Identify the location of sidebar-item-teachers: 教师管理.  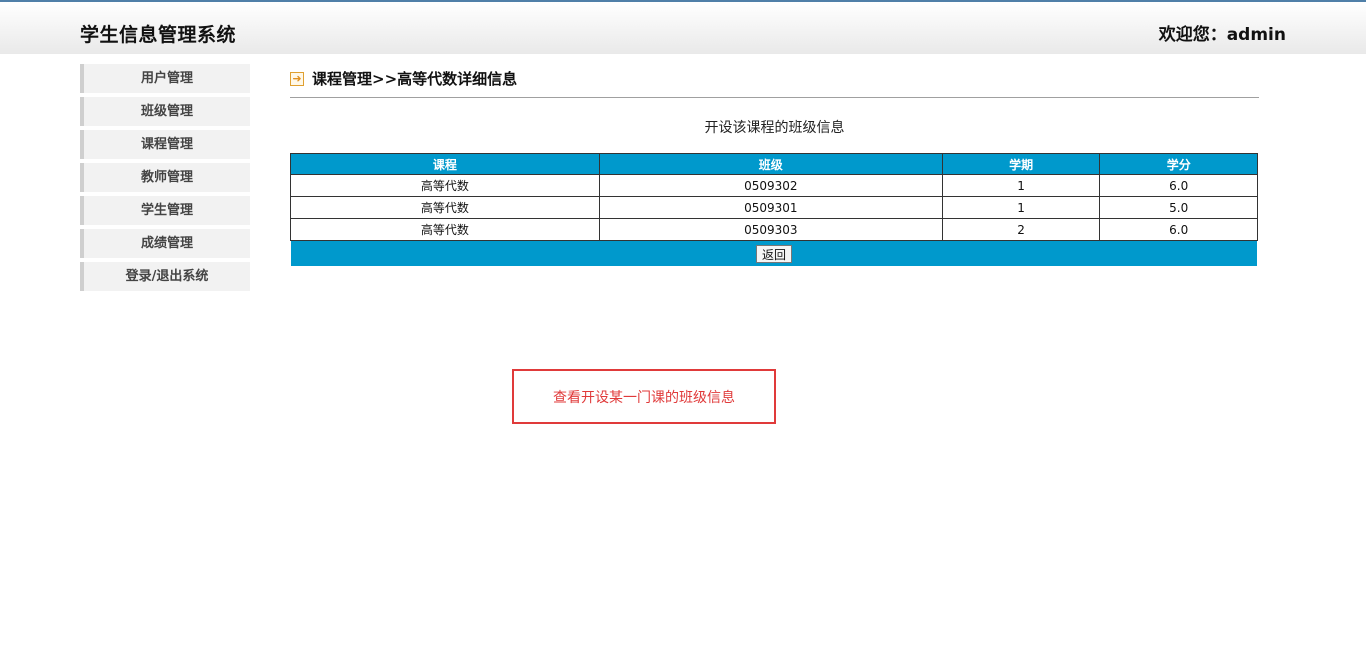
(165, 177).